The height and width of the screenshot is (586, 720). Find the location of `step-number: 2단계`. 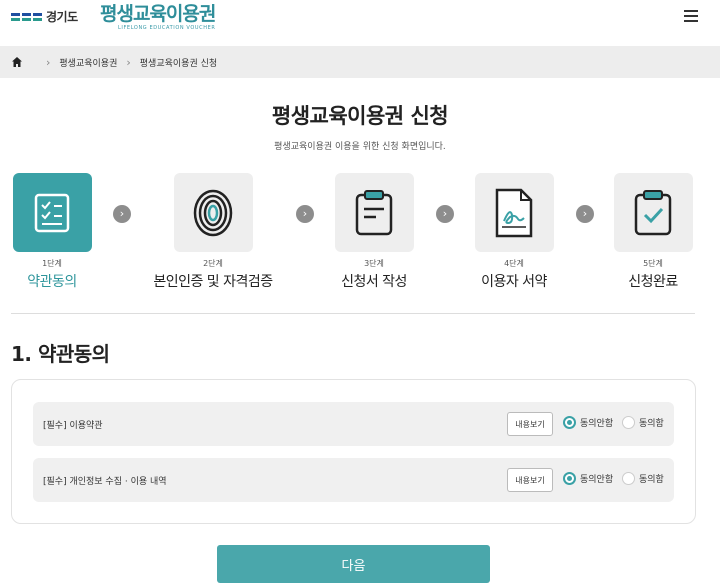

step-number: 2단계 is located at coordinates (213, 263).